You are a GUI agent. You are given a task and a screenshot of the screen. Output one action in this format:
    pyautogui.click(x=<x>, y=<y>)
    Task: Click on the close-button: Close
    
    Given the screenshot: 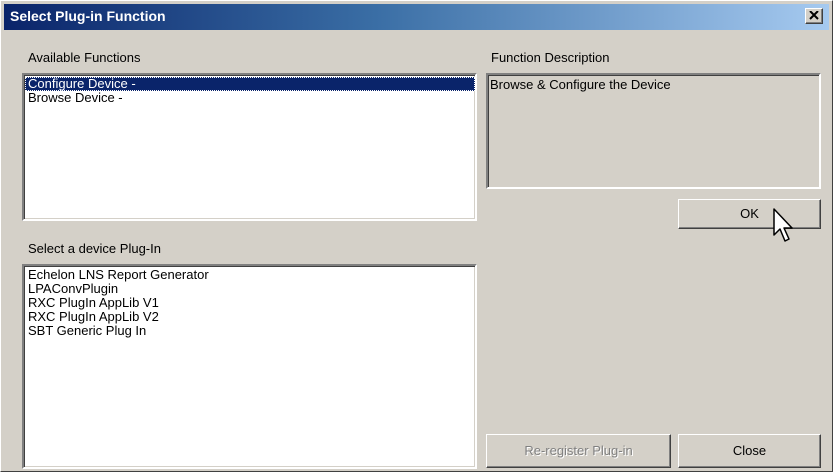 What is the action you would take?
    pyautogui.click(x=749, y=451)
    